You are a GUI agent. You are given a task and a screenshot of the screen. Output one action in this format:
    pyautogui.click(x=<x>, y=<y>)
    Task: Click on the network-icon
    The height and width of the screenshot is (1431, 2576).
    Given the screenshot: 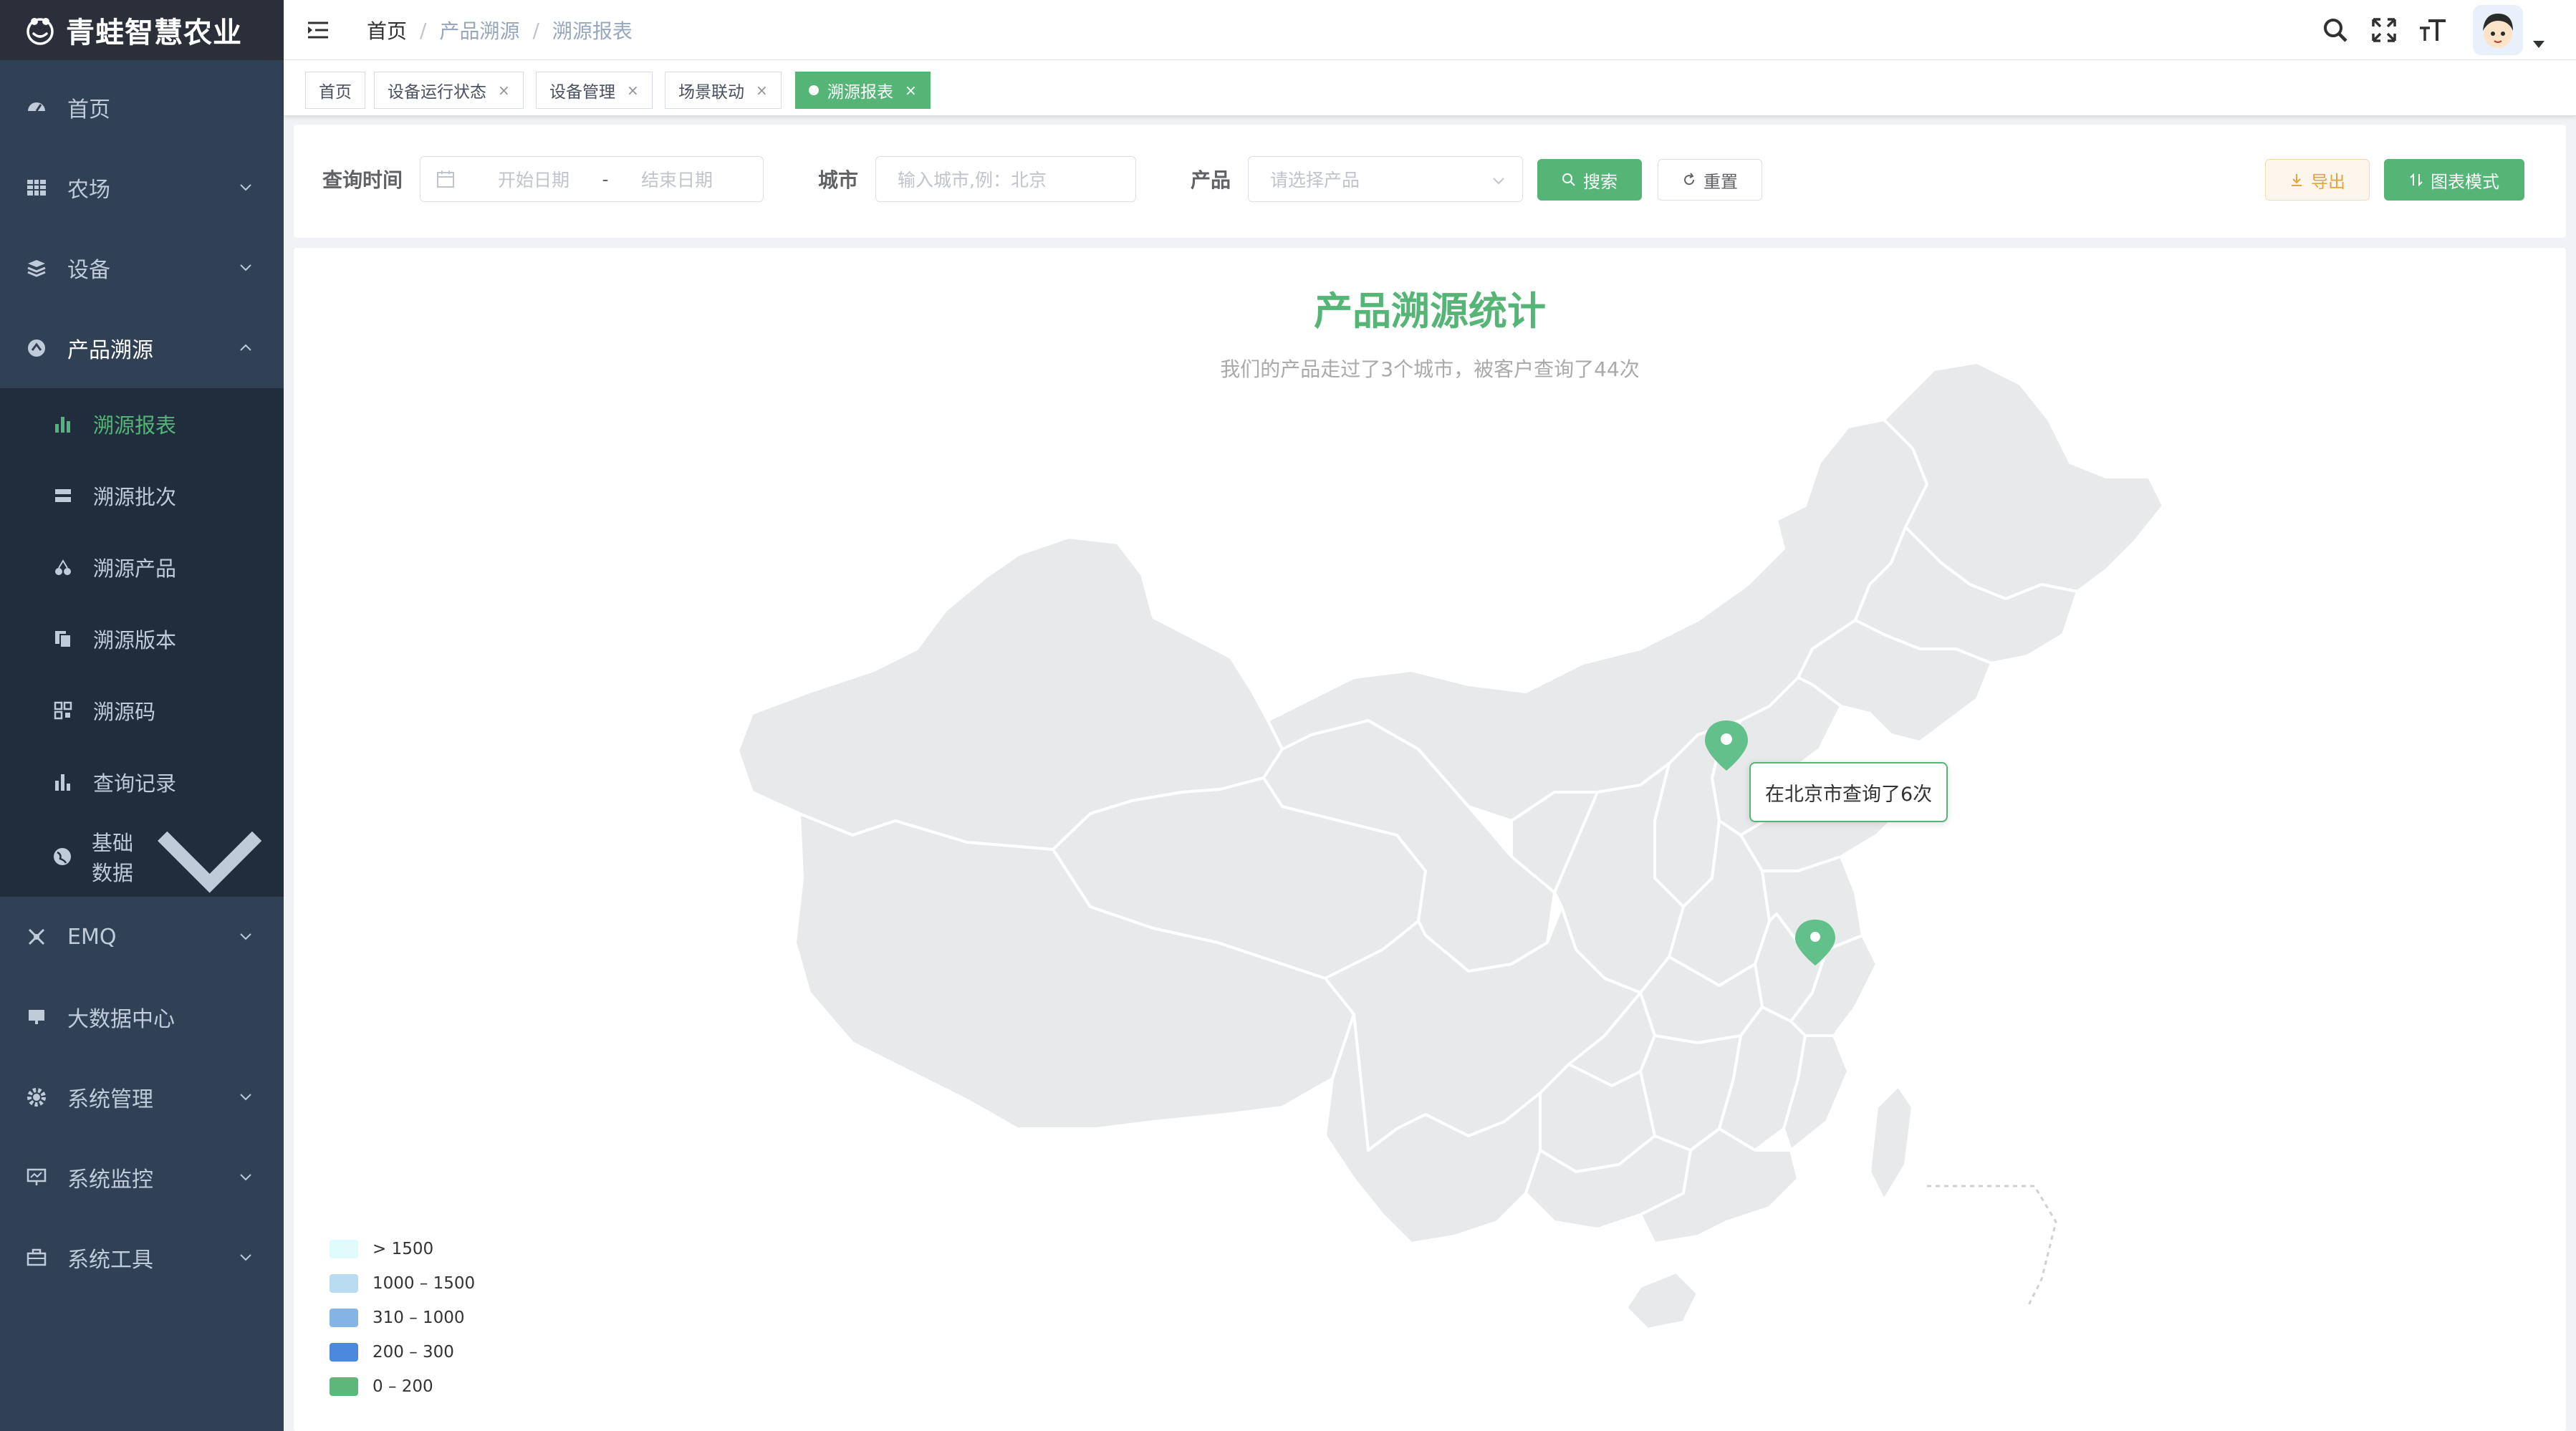 What is the action you would take?
    pyautogui.click(x=37, y=937)
    